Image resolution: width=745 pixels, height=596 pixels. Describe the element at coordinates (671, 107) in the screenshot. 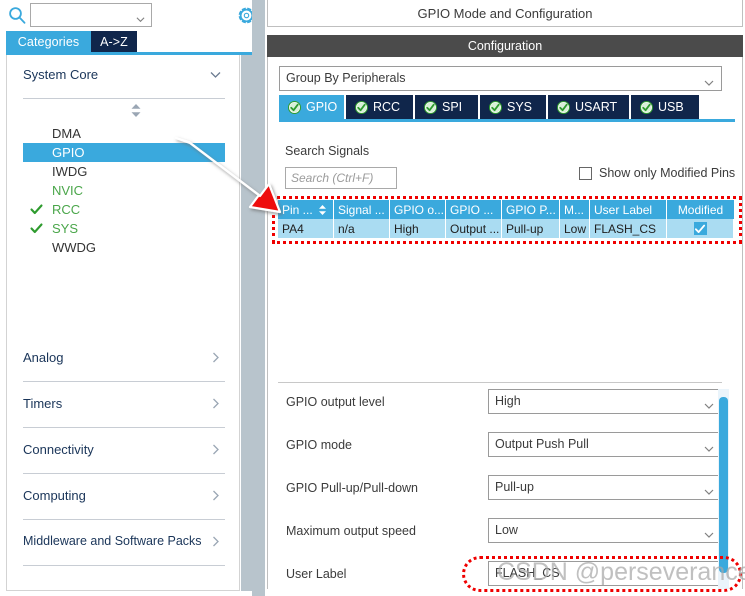

I see `tab-usb-label: USB` at that location.